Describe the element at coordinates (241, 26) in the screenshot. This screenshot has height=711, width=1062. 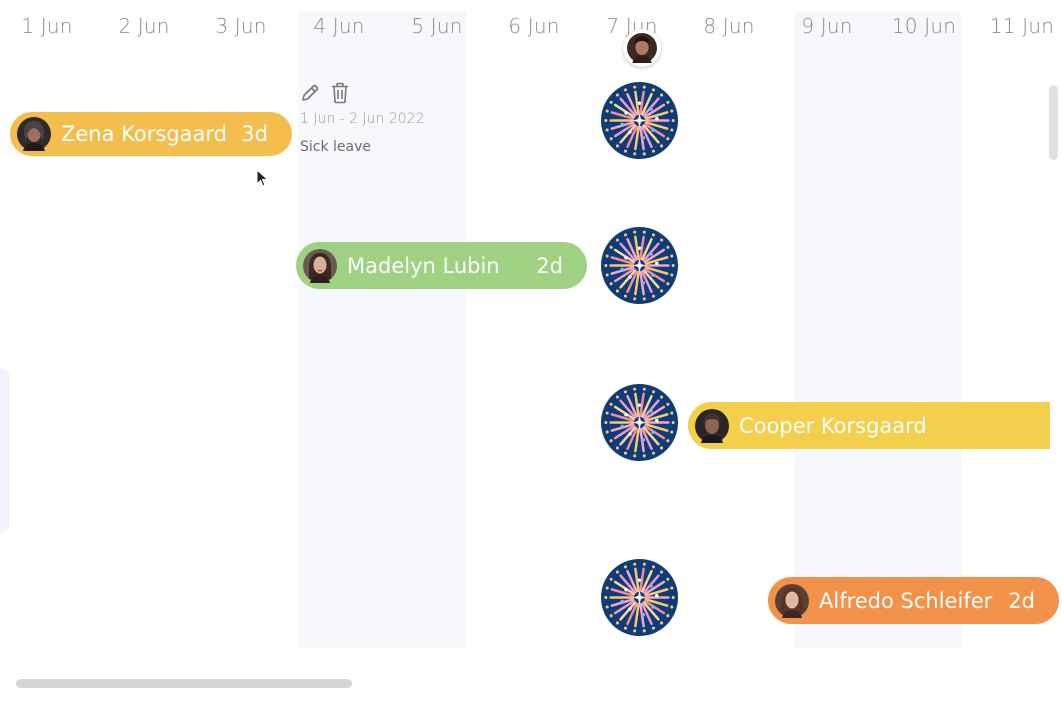
I see `day-label-3-jun: 3 Jun` at that location.